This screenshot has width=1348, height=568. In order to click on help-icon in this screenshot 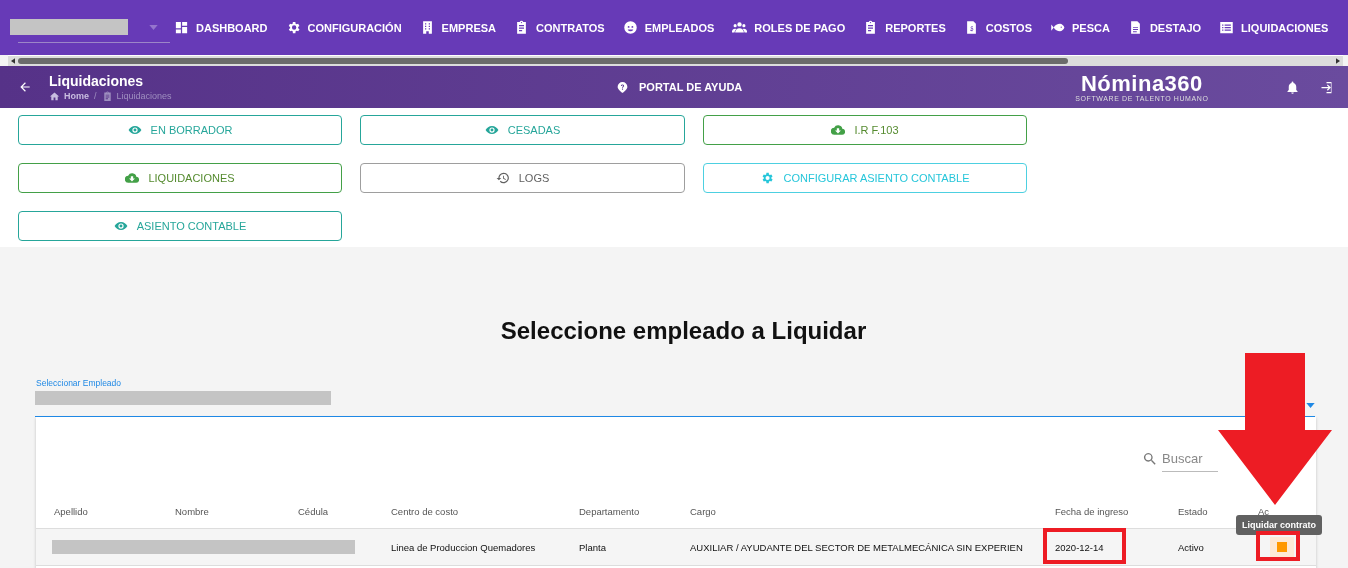, I will do `click(622, 87)`.